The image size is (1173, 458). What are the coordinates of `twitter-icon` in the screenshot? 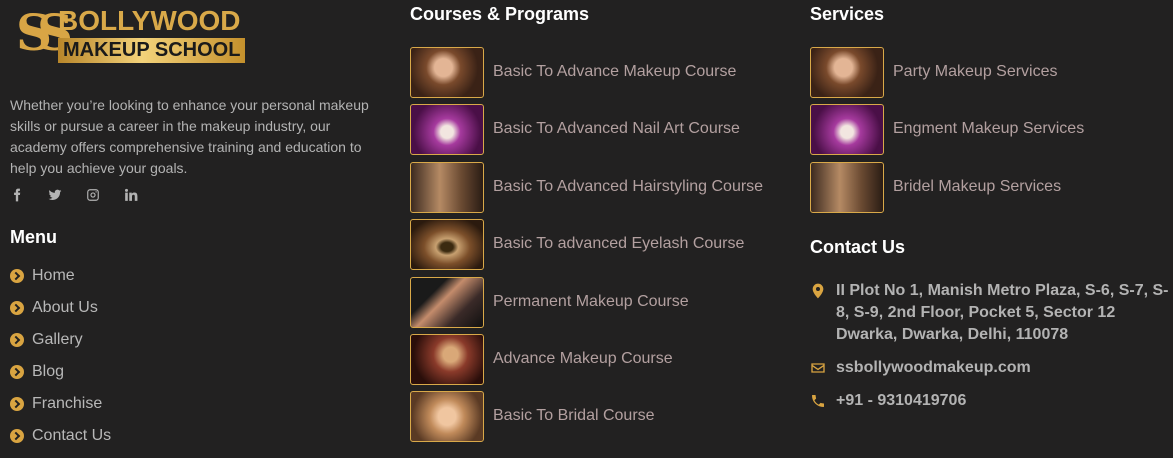 It's located at (67, 196).